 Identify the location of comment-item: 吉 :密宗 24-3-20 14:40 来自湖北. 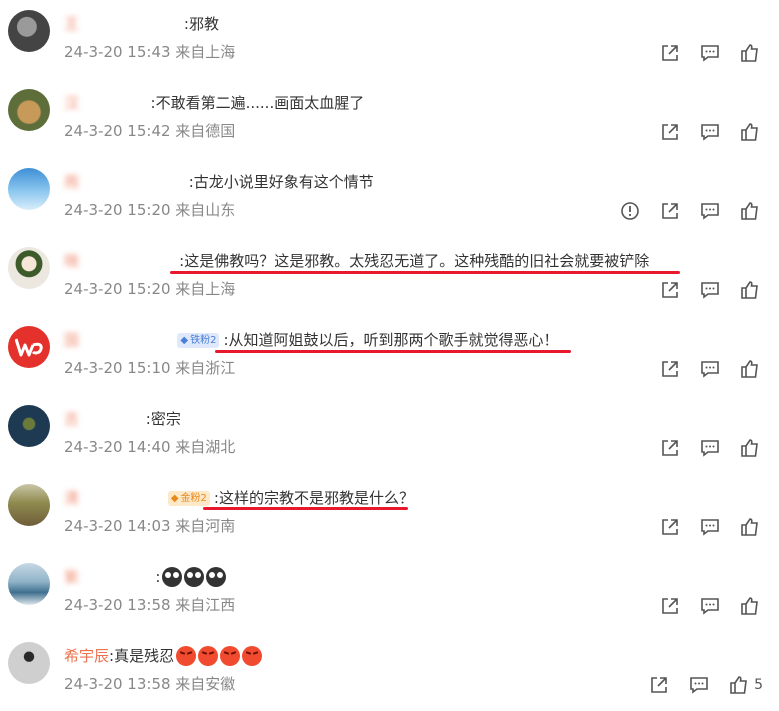
(389, 434).